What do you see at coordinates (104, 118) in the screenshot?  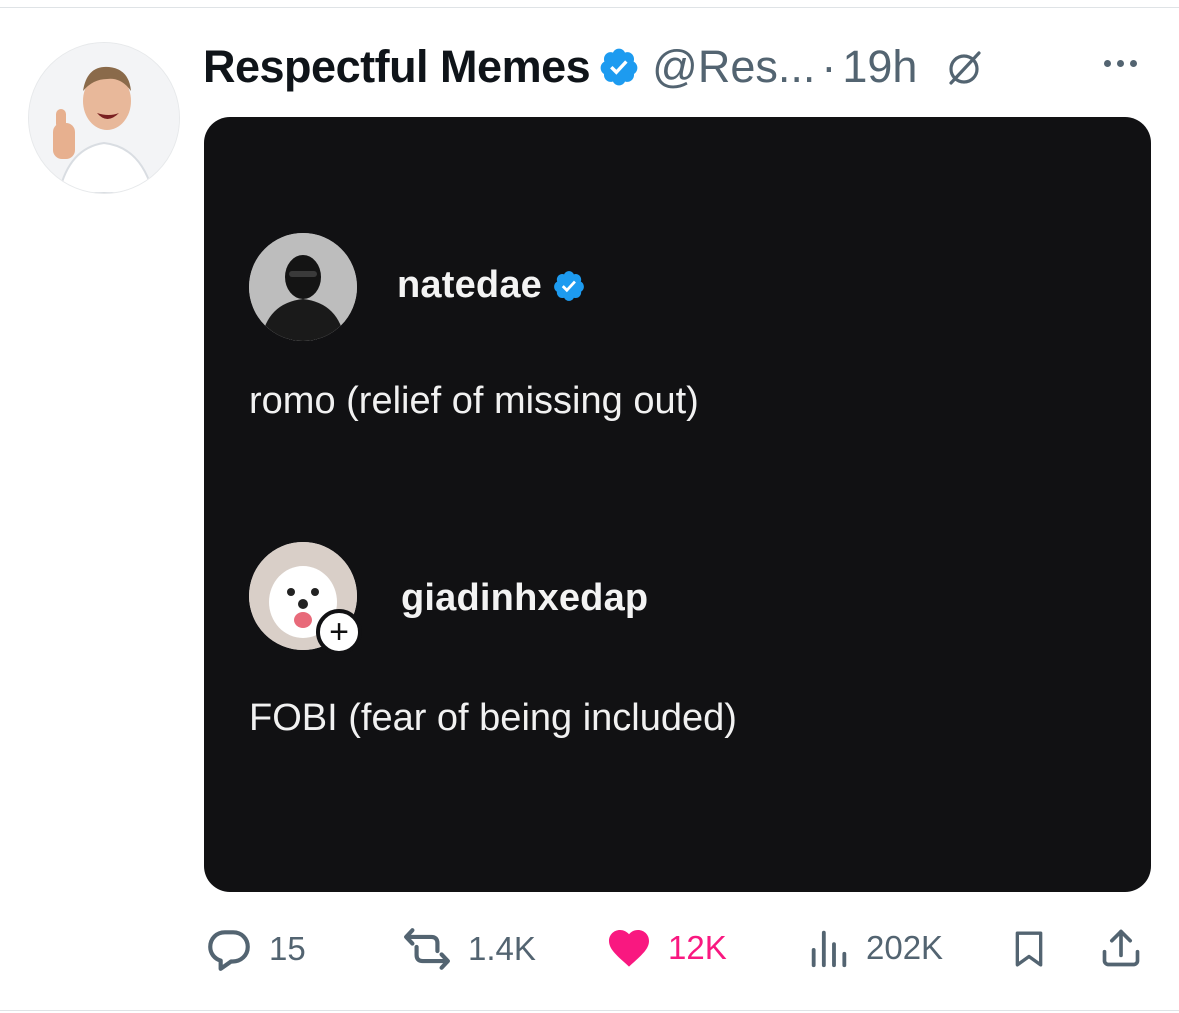 I see `author-avatar` at bounding box center [104, 118].